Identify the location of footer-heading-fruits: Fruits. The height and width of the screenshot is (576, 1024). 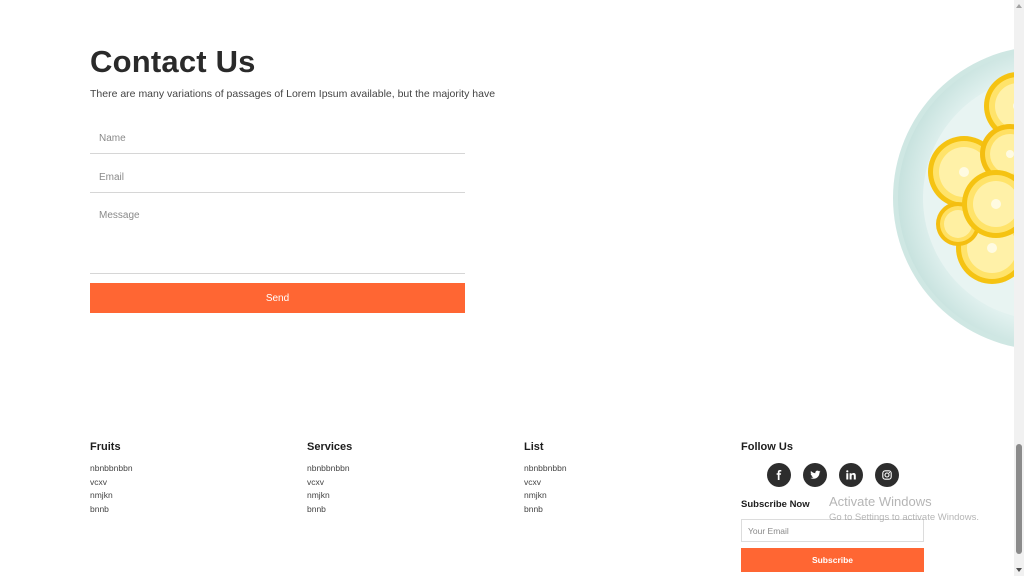
(105, 447).